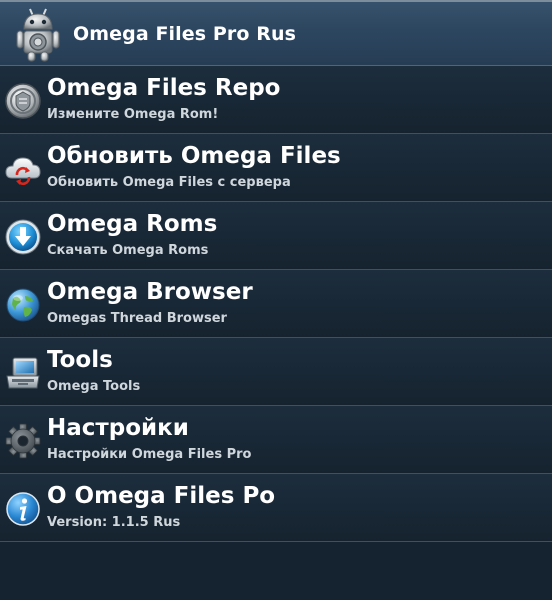  What do you see at coordinates (150, 292) in the screenshot?
I see `menu-item-title: Omega Browser` at bounding box center [150, 292].